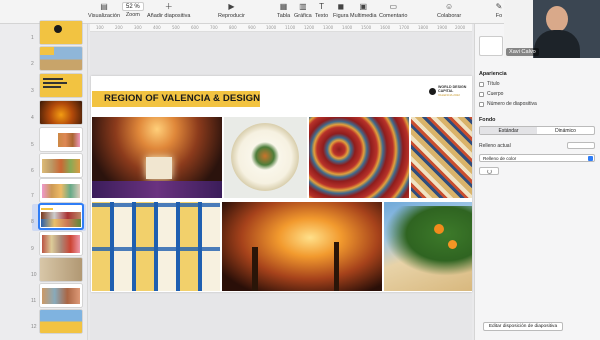  I want to click on photo-azulejo-tiles, so click(156, 246).